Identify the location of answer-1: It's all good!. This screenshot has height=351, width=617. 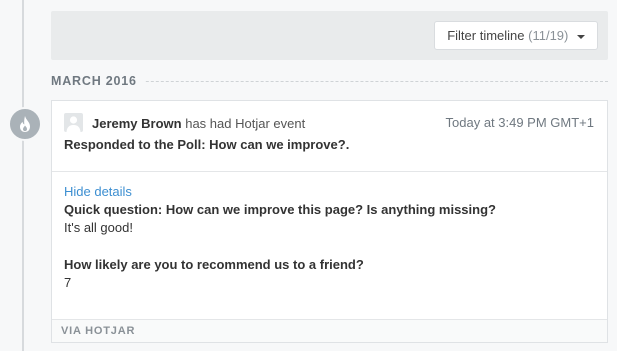
(98, 227).